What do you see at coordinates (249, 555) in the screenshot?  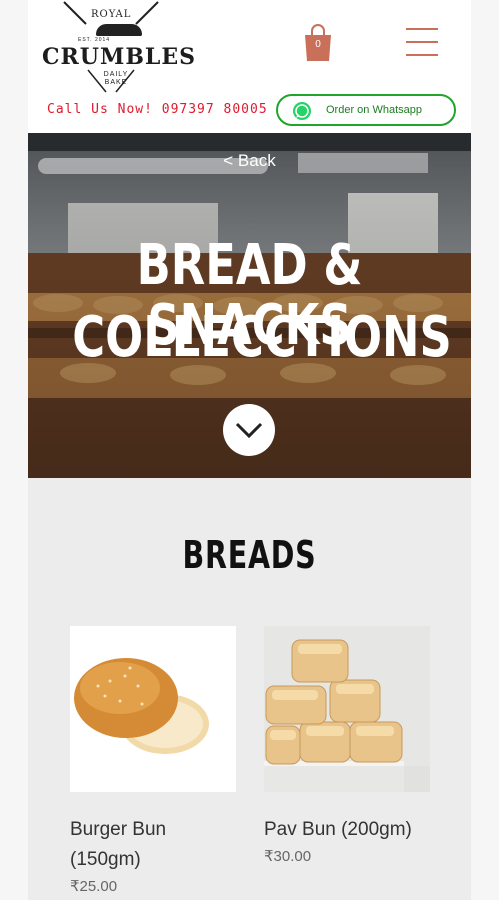 I see `section-title: BREADS` at bounding box center [249, 555].